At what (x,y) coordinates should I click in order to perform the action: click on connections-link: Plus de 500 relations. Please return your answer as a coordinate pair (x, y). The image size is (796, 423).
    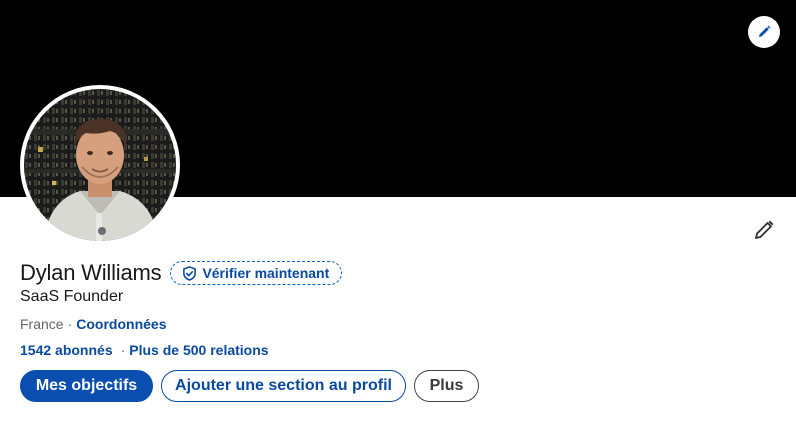
    Looking at the image, I should click on (198, 350).